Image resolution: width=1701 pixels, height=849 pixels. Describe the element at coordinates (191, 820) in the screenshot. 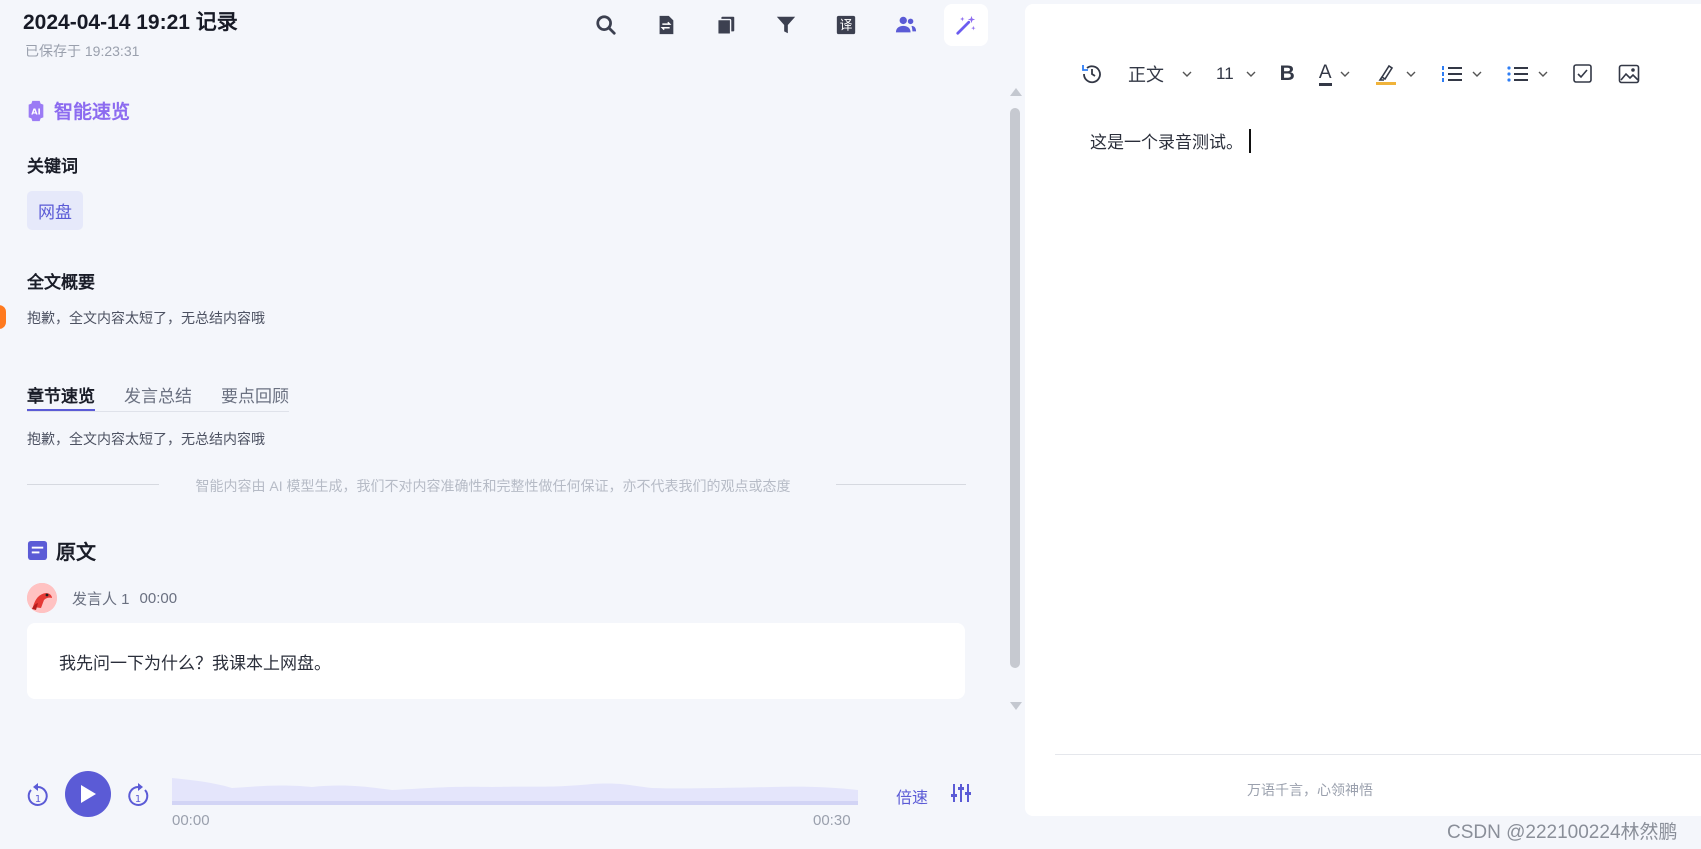

I see `current-time: 00:00` at that location.